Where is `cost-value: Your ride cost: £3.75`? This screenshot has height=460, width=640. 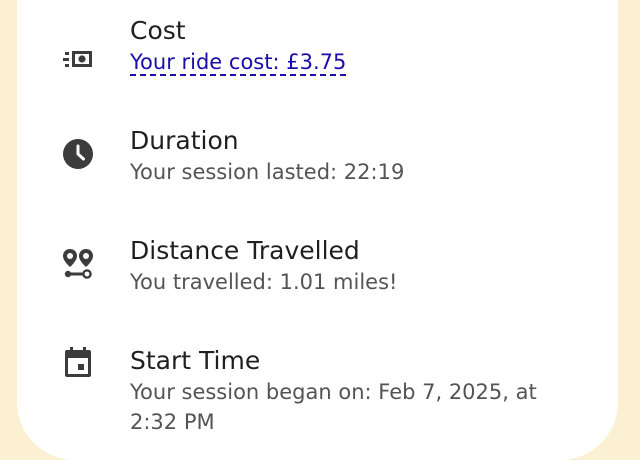 cost-value: Your ride cost: £3.75 is located at coordinates (238, 62).